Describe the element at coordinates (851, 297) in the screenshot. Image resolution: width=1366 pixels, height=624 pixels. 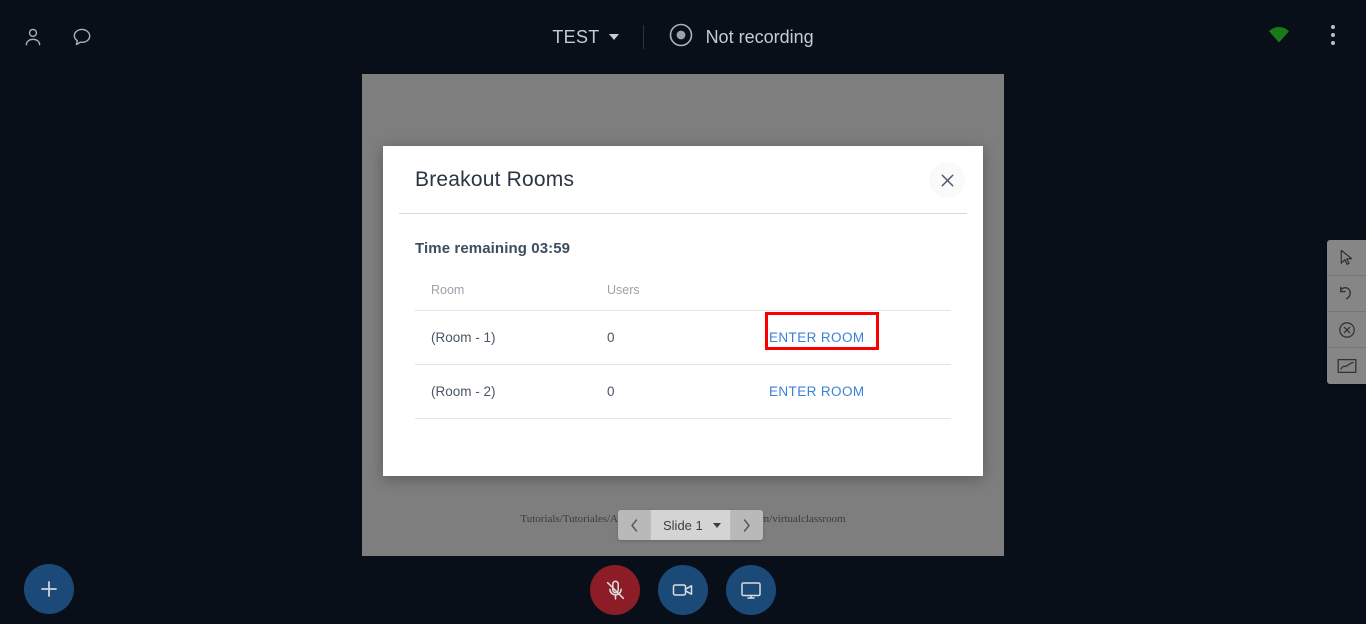
I see `column-header-action` at that location.